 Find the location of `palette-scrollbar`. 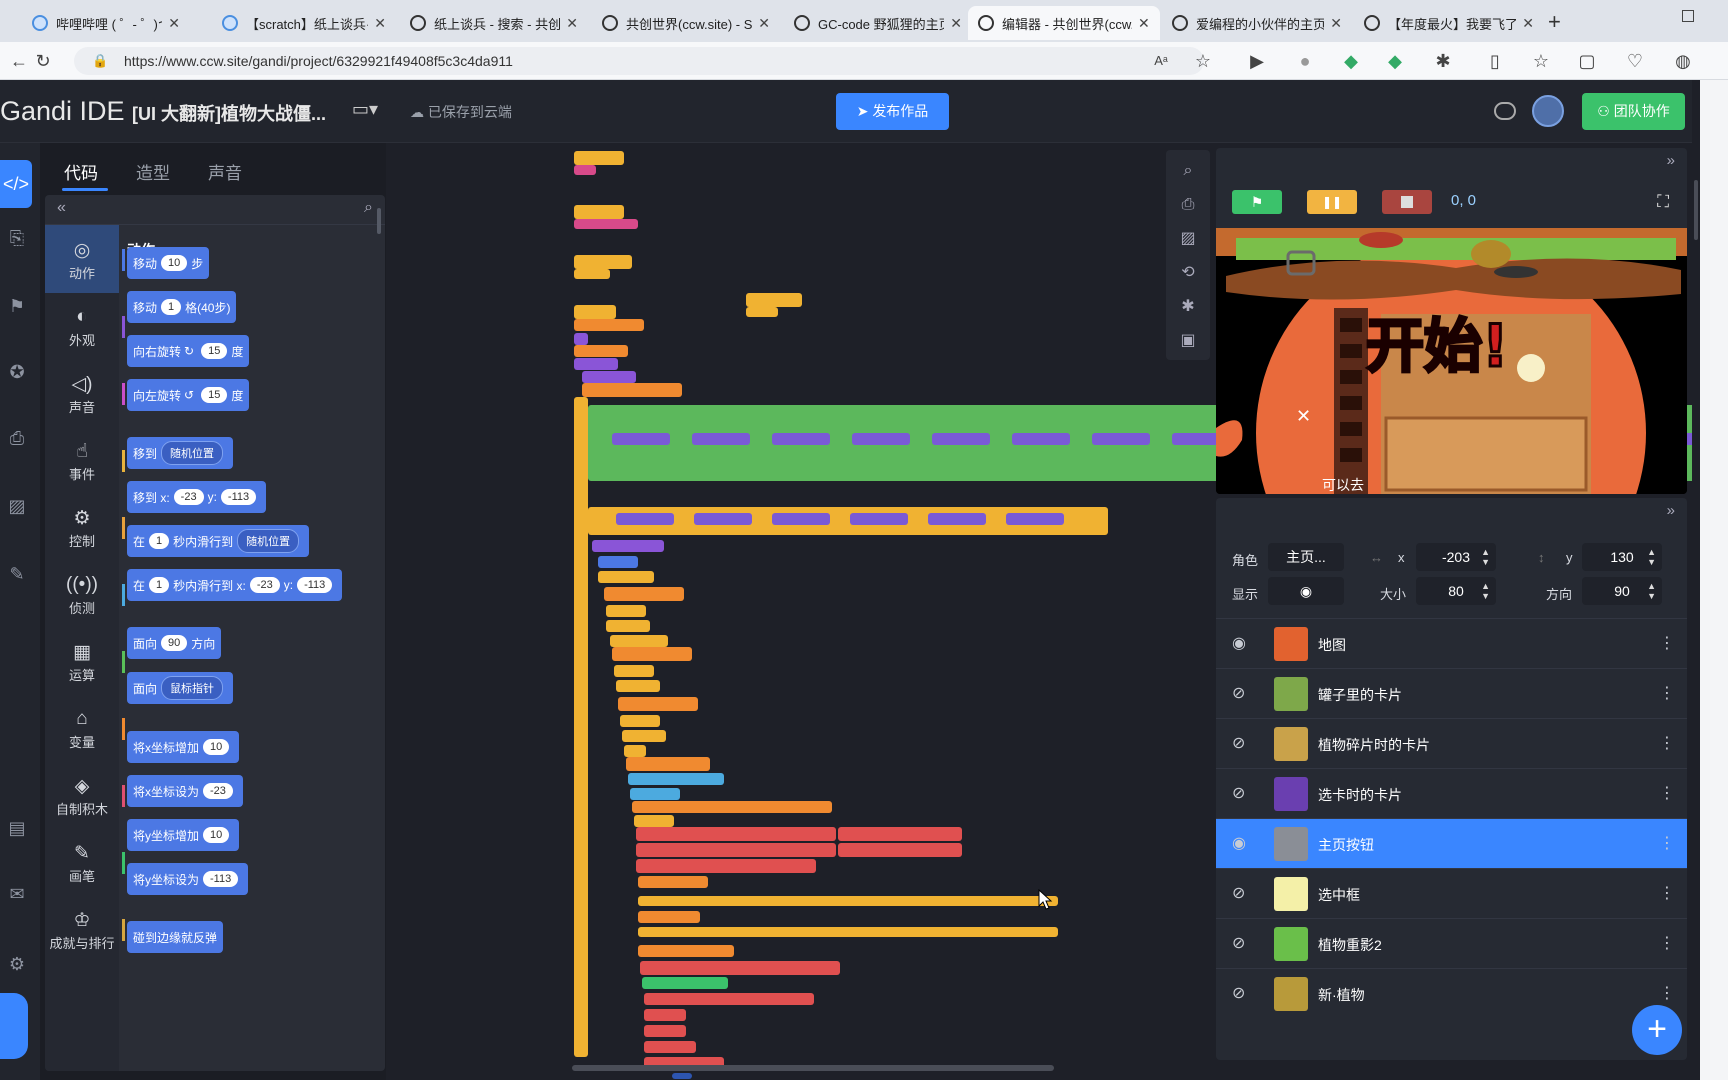

palette-scrollbar is located at coordinates (379, 221).